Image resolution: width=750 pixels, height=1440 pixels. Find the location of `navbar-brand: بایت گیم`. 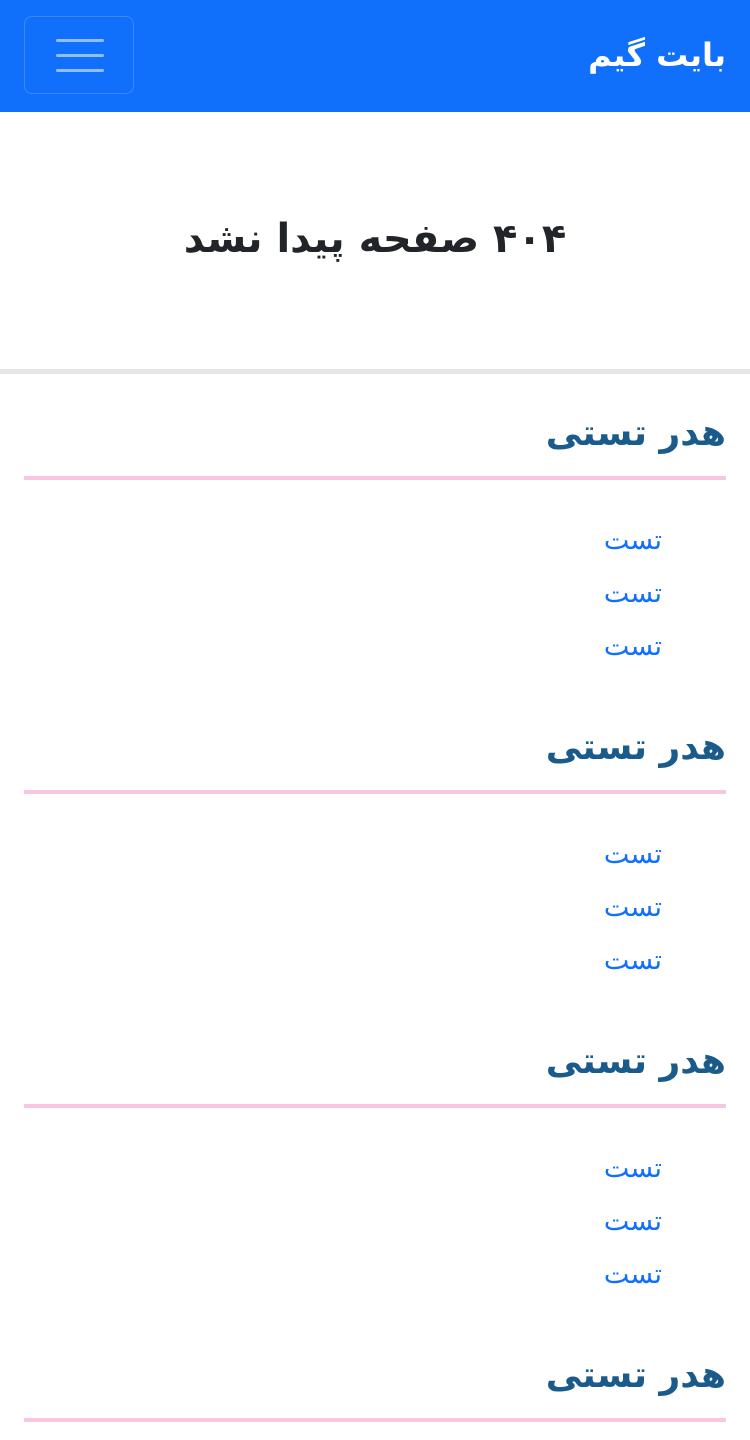

navbar-brand: بایت گیم is located at coordinates (657, 55).